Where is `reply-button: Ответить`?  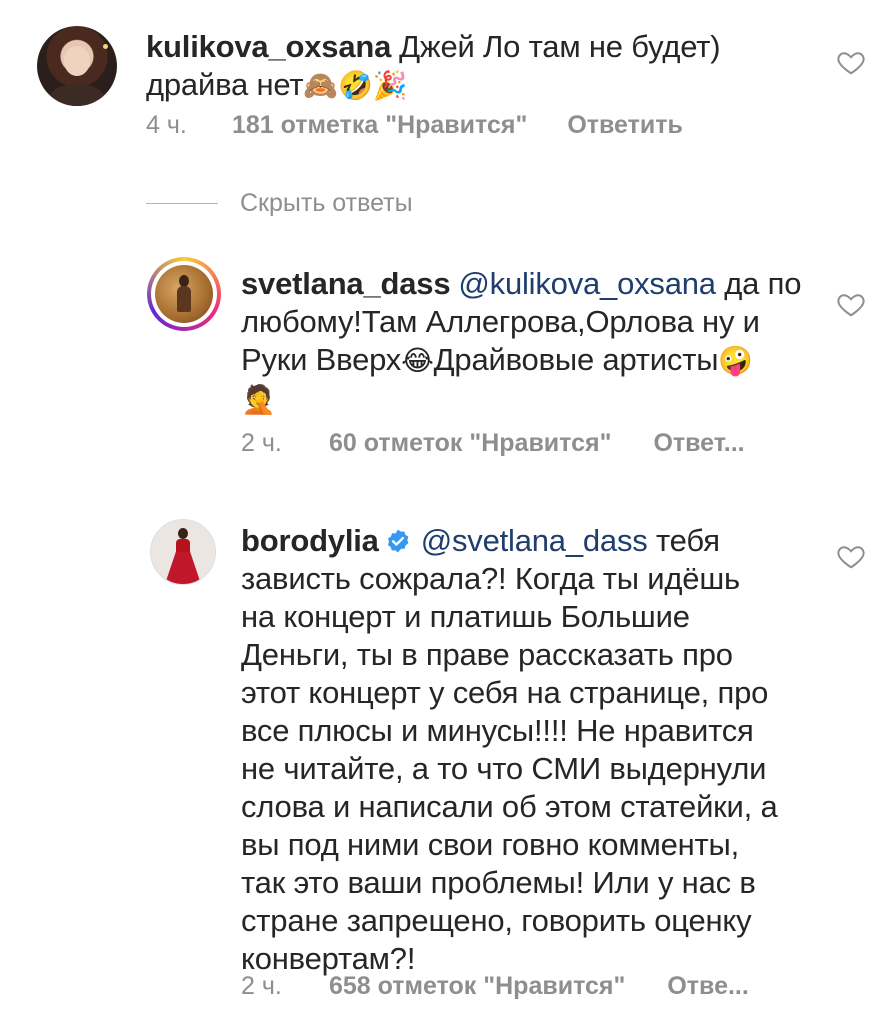 reply-button: Ответить is located at coordinates (625, 125).